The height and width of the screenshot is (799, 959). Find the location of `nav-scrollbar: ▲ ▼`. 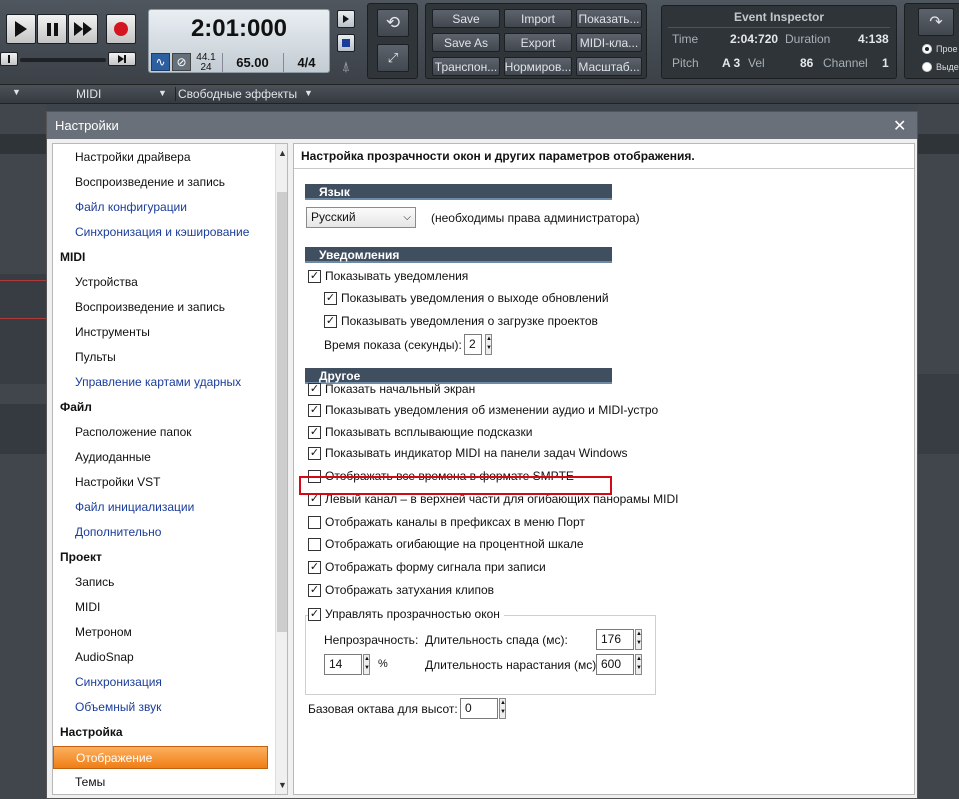

nav-scrollbar: ▲ ▼ is located at coordinates (281, 469).